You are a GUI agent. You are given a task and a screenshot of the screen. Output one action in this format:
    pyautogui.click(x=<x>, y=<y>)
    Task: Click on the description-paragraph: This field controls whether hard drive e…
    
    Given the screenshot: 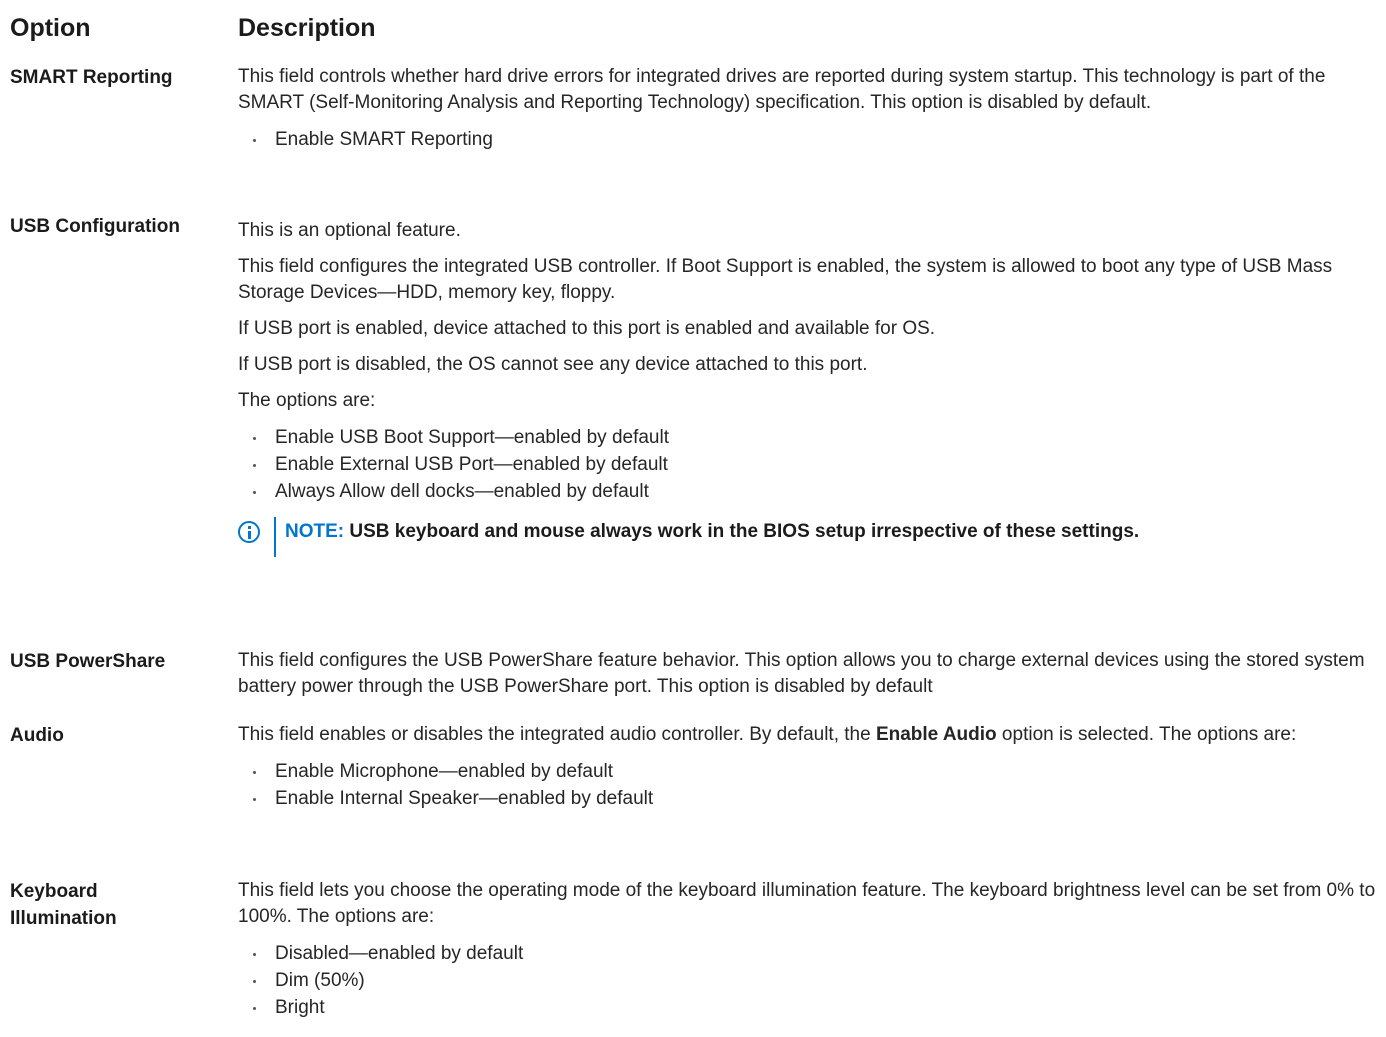 What is the action you would take?
    pyautogui.click(x=782, y=89)
    